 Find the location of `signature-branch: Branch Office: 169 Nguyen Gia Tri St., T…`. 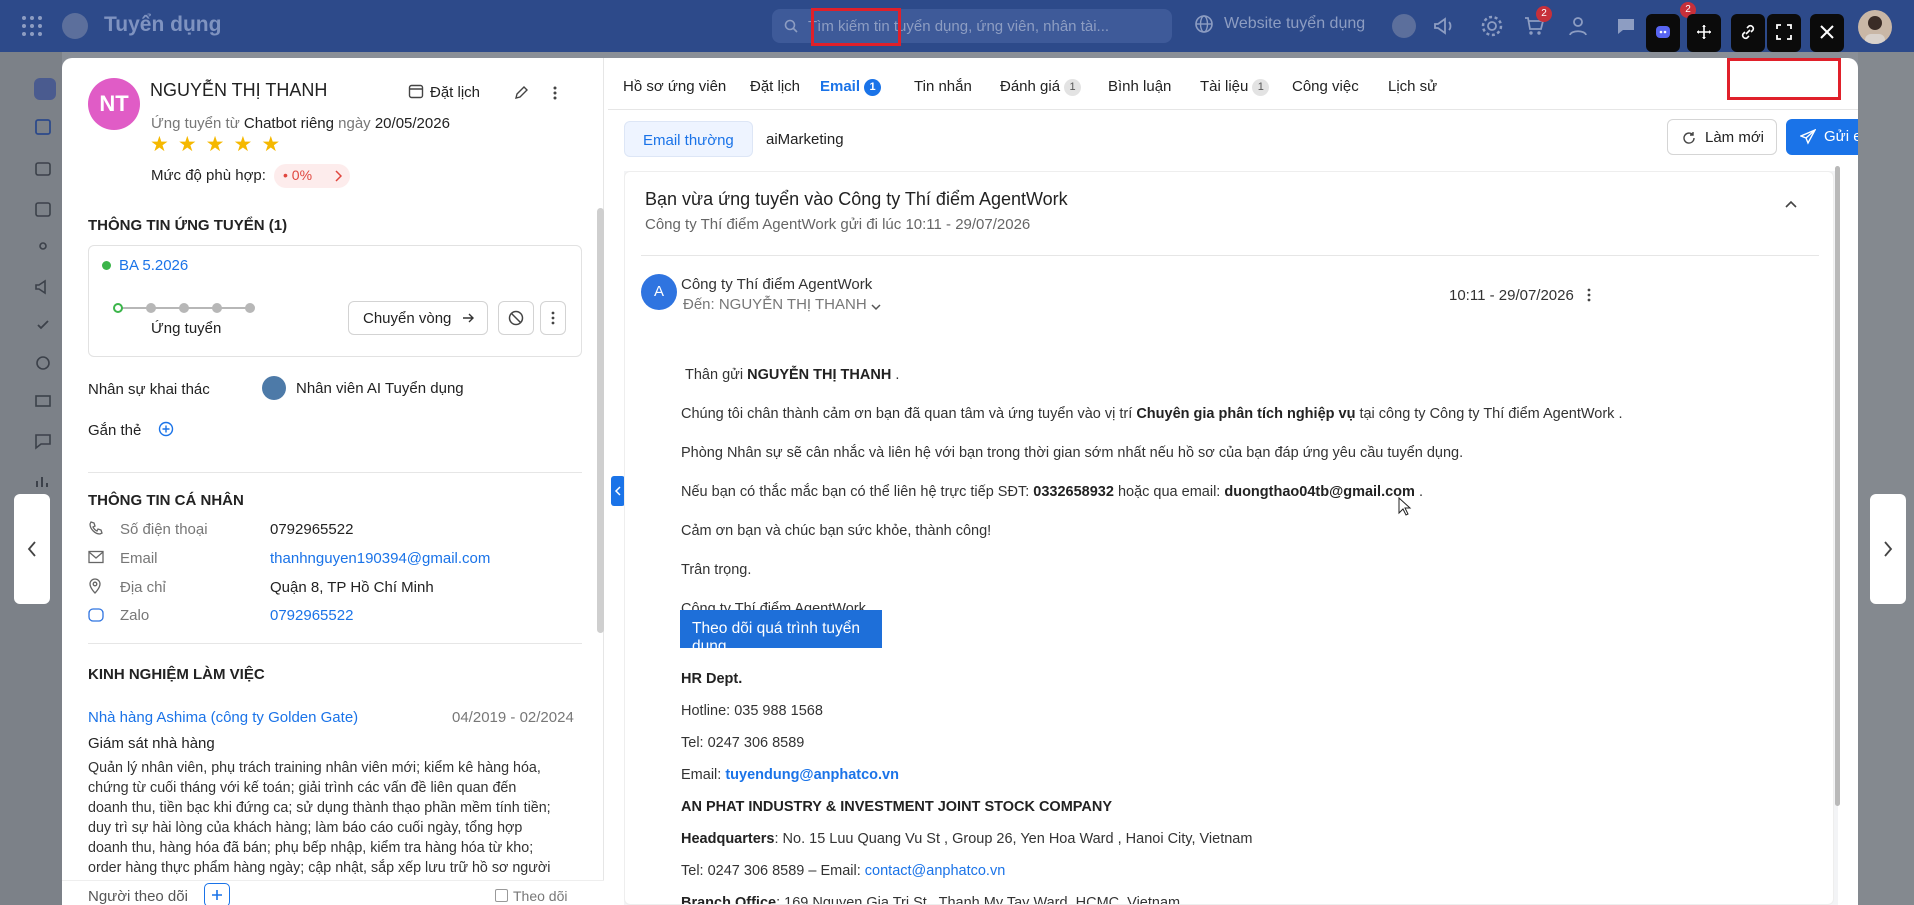

signature-branch: Branch Office: 169 Nguyen Gia Tri St., T… is located at coordinates (931, 900).